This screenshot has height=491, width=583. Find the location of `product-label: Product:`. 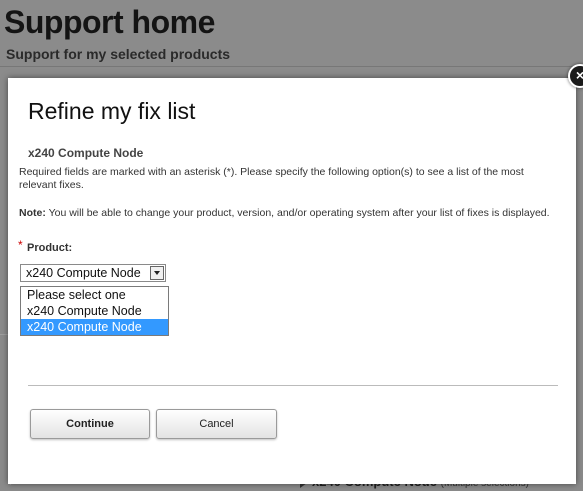

product-label: Product: is located at coordinates (50, 248).